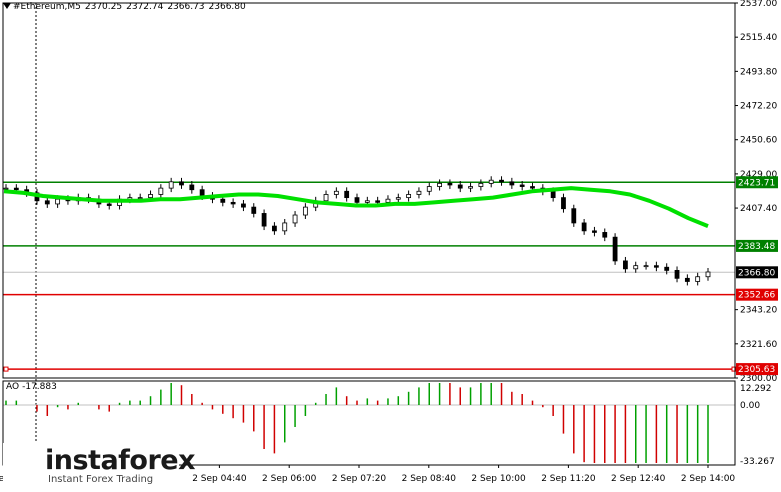 This screenshot has width=781, height=492. Describe the element at coordinates (6, 369) in the screenshot. I see `level-anchor-marker` at that location.